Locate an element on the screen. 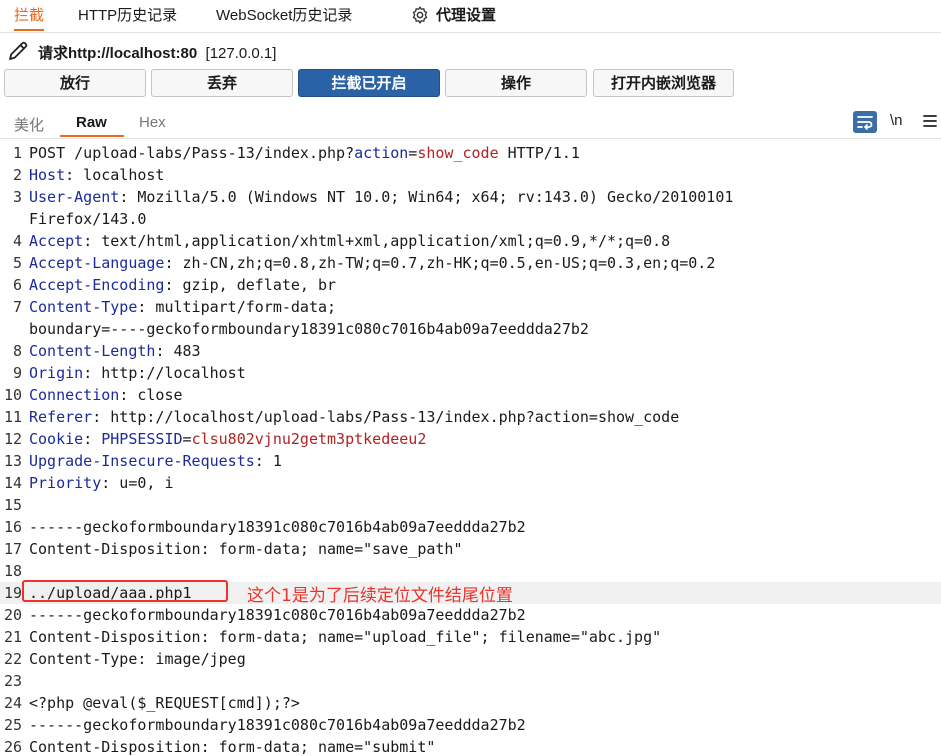  line-code: Origin: http://localhost is located at coordinates (137, 373).